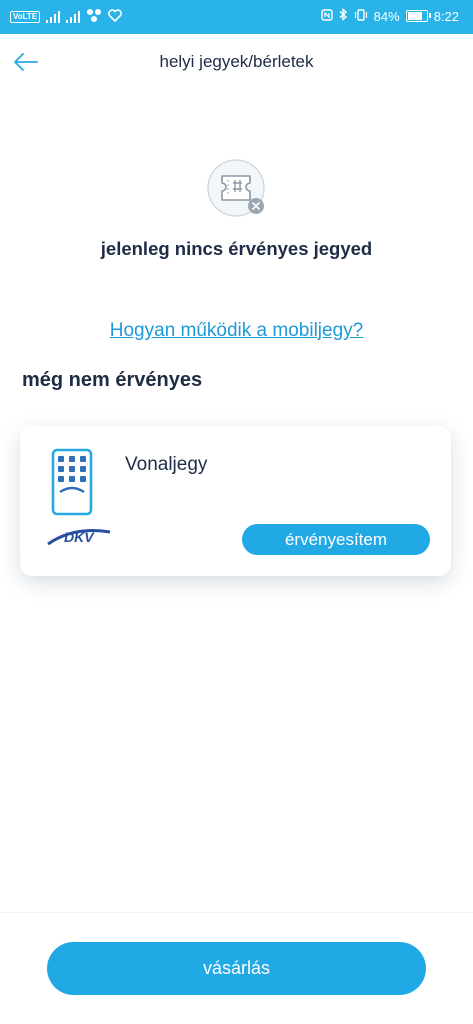  What do you see at coordinates (112, 380) in the screenshot?
I see `section-title: még nem érvényes` at bounding box center [112, 380].